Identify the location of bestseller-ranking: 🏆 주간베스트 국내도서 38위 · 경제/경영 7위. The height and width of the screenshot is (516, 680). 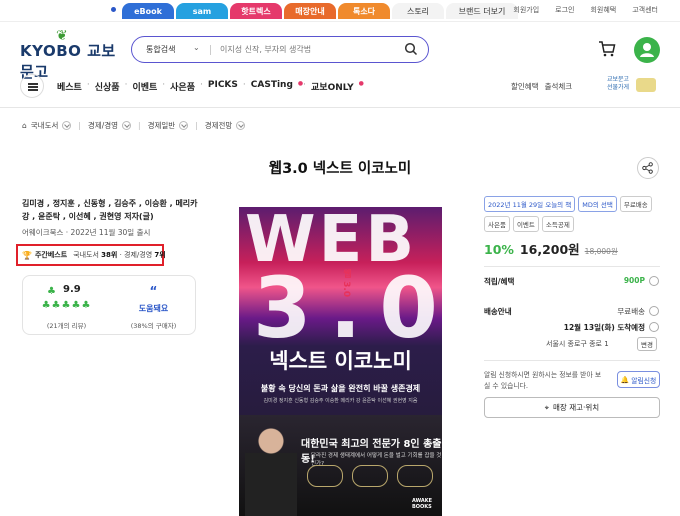
(91, 255).